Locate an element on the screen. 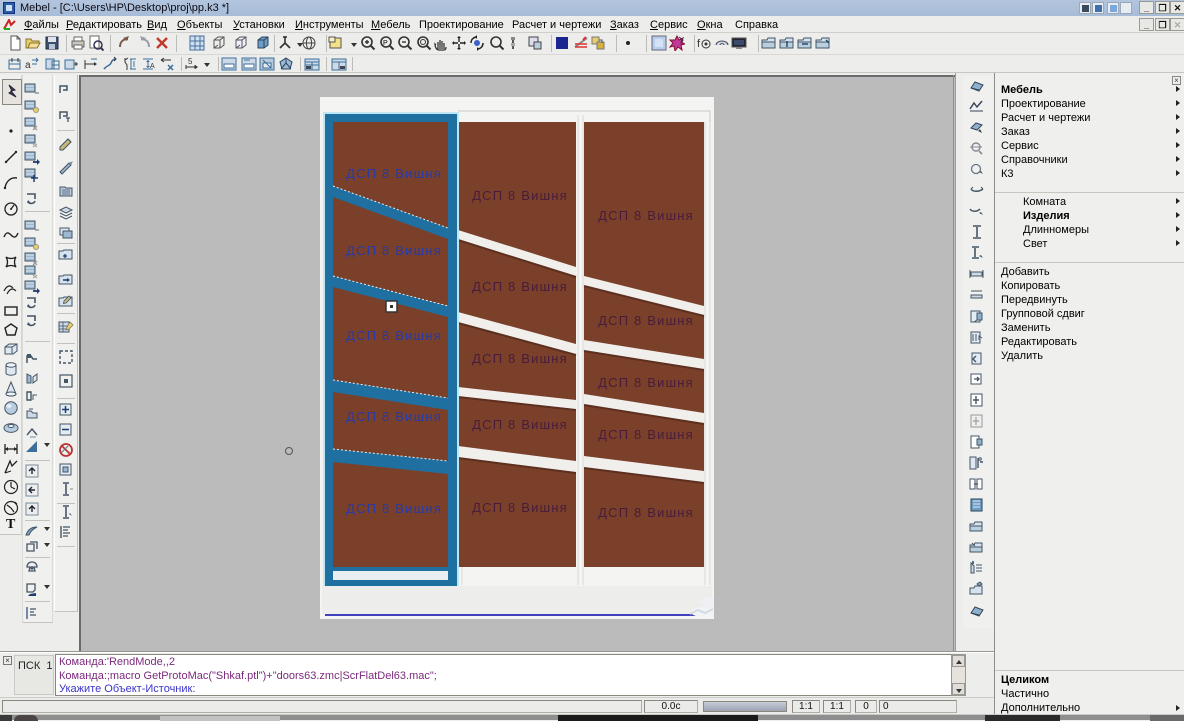 Image resolution: width=1184 pixels, height=721 pixels. svg-text: P is located at coordinates (385, 43).